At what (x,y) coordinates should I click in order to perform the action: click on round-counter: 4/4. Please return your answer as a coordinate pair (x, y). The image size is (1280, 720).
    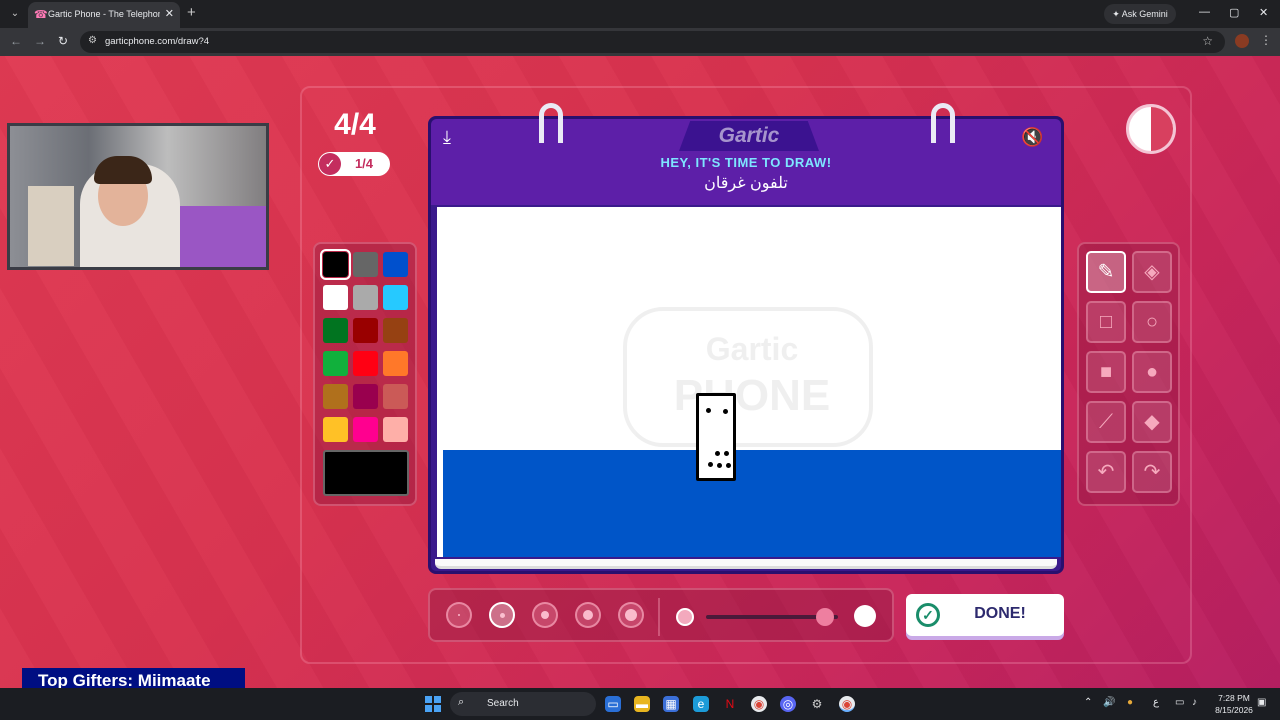
    Looking at the image, I should click on (355, 124).